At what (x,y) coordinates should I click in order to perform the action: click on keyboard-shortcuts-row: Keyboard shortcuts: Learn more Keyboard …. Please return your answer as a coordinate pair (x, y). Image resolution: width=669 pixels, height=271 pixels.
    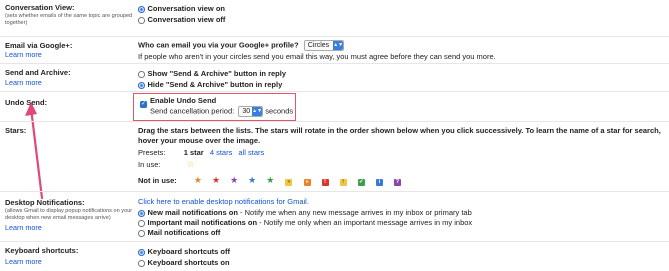
    Looking at the image, I should click on (334, 256).